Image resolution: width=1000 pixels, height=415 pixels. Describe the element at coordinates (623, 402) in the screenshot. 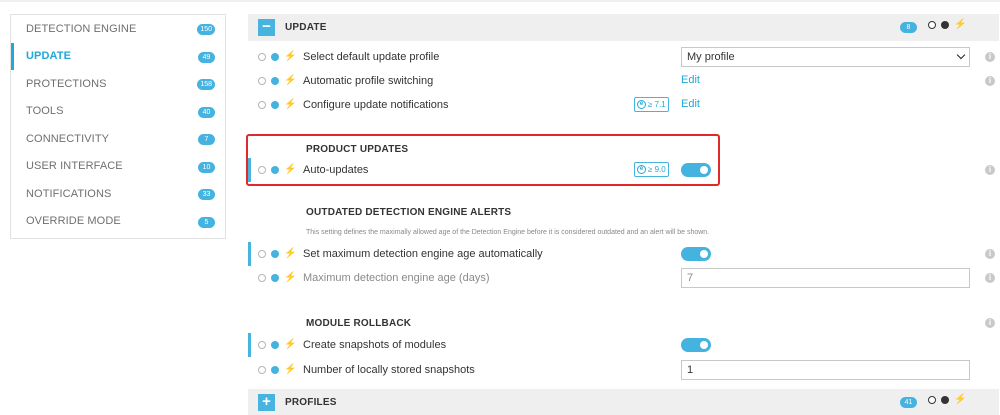

I see `profiles-section-header: + PROFILES 41 ⚡` at that location.